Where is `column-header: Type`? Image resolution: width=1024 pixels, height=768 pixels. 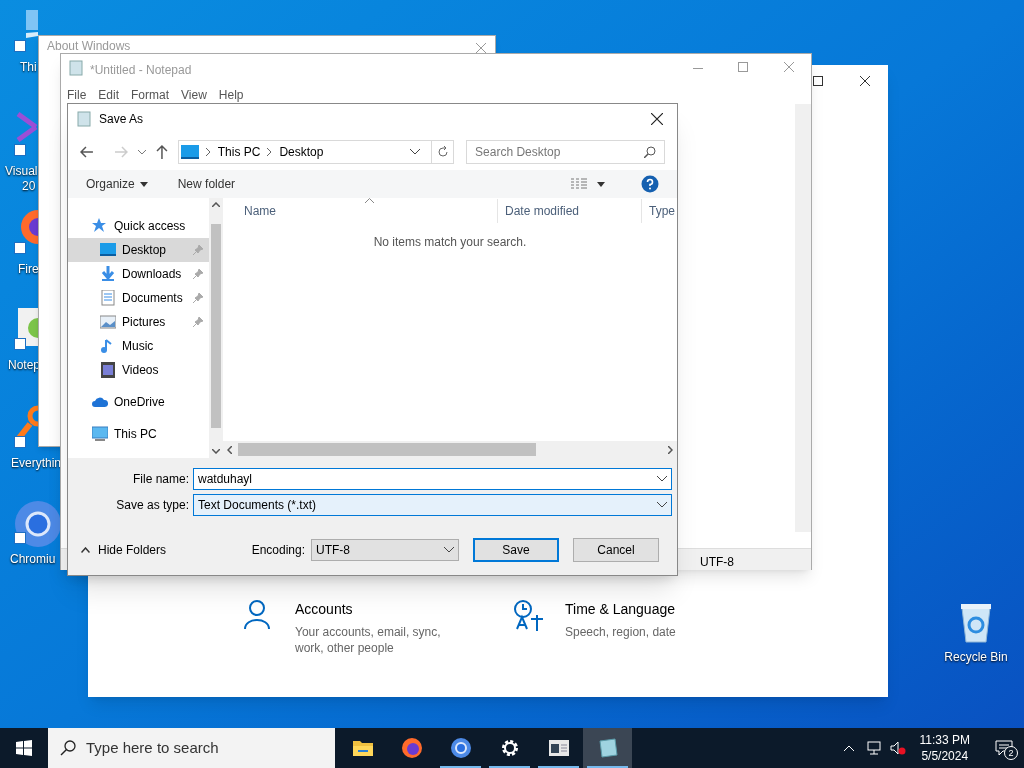 column-header: Type is located at coordinates (659, 211).